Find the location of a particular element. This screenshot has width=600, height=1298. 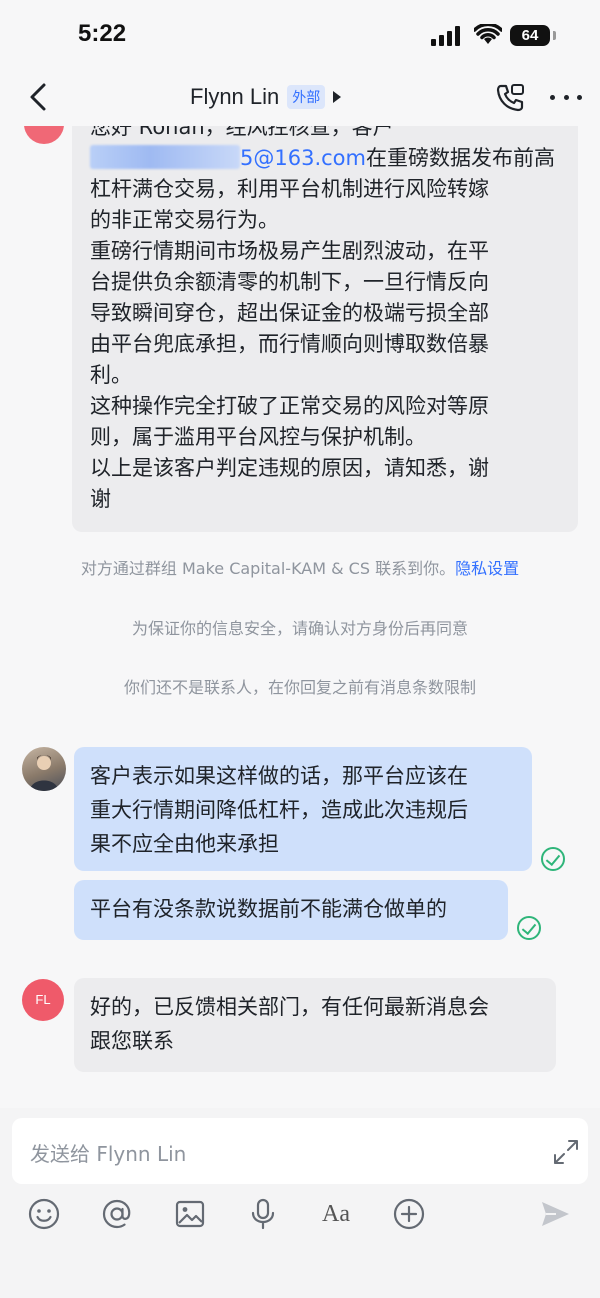

message-text: 好的，已反馈相关部门，有任何最新消息会 跟您联系 is located at coordinates (289, 1024).